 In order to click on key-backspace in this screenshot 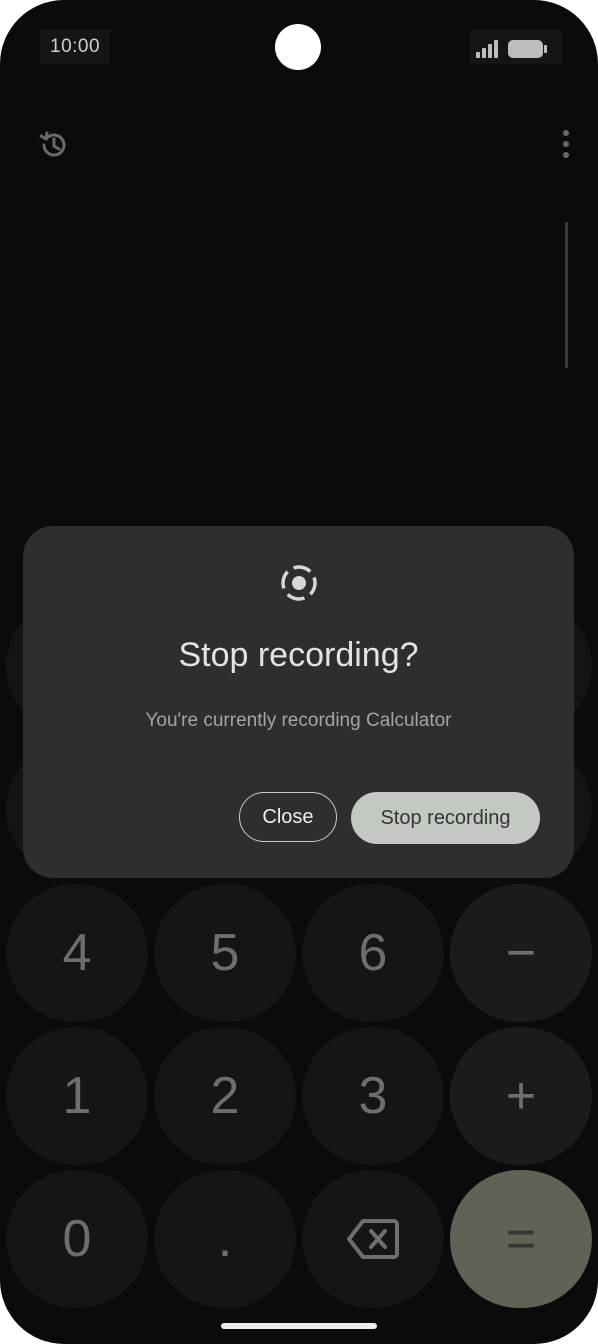, I will do `click(373, 1239)`.